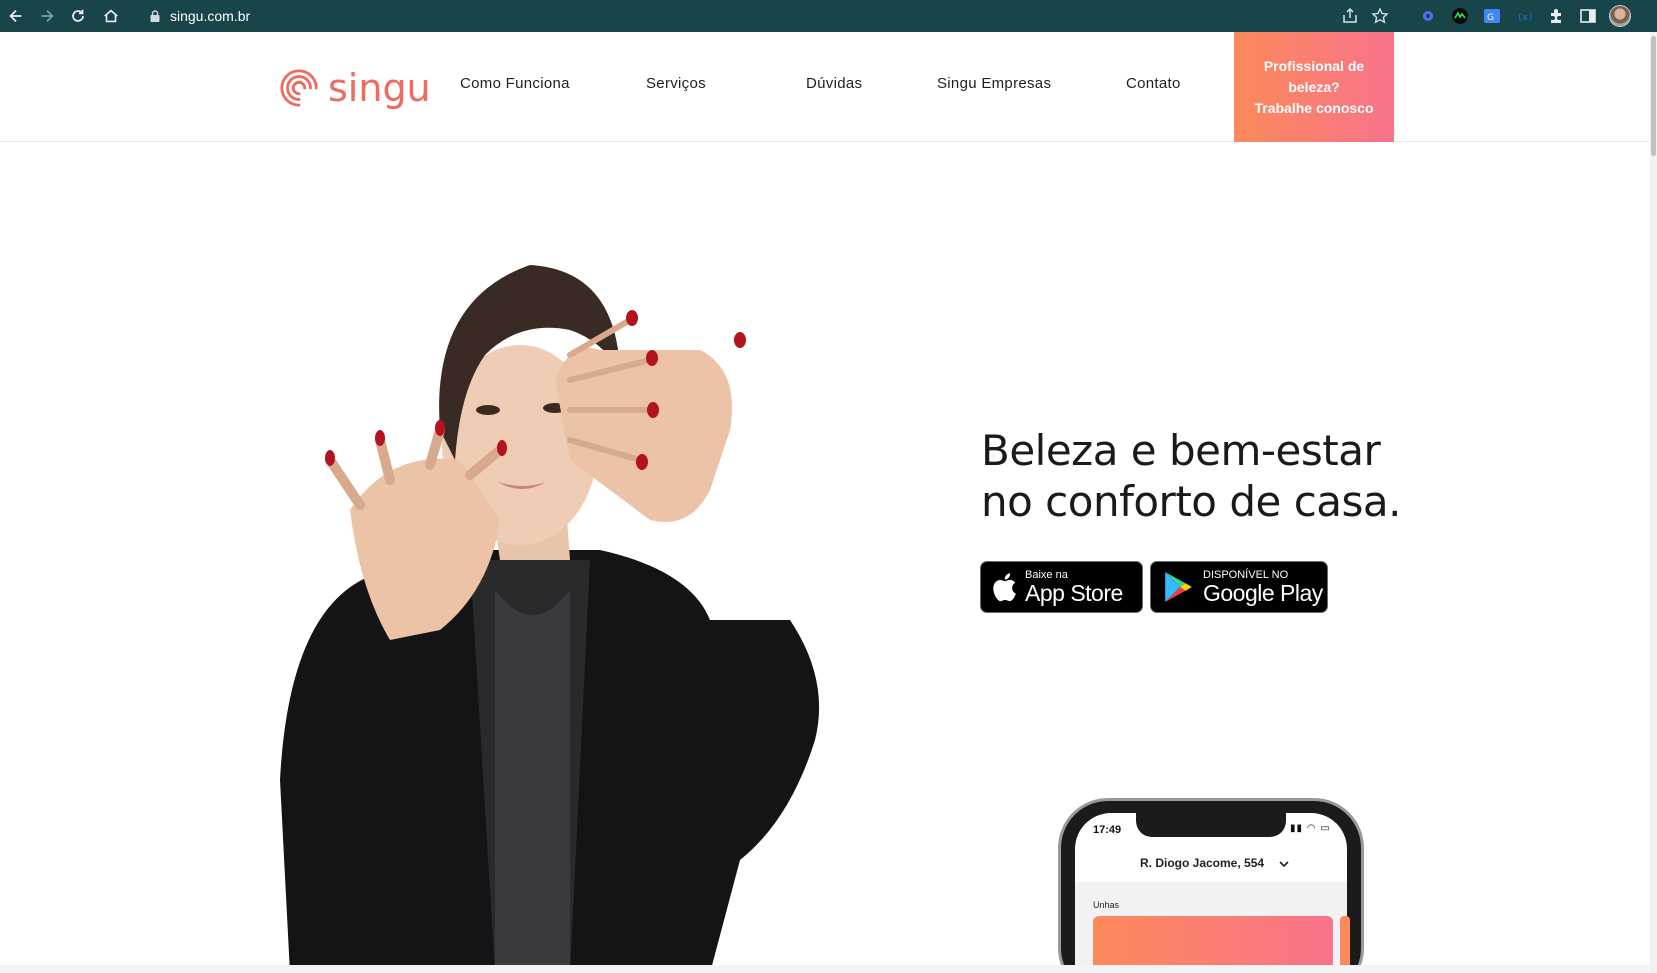 The width and height of the screenshot is (1657, 973). Describe the element at coordinates (299, 88) in the screenshot. I see `singu-spiral-icon` at that location.